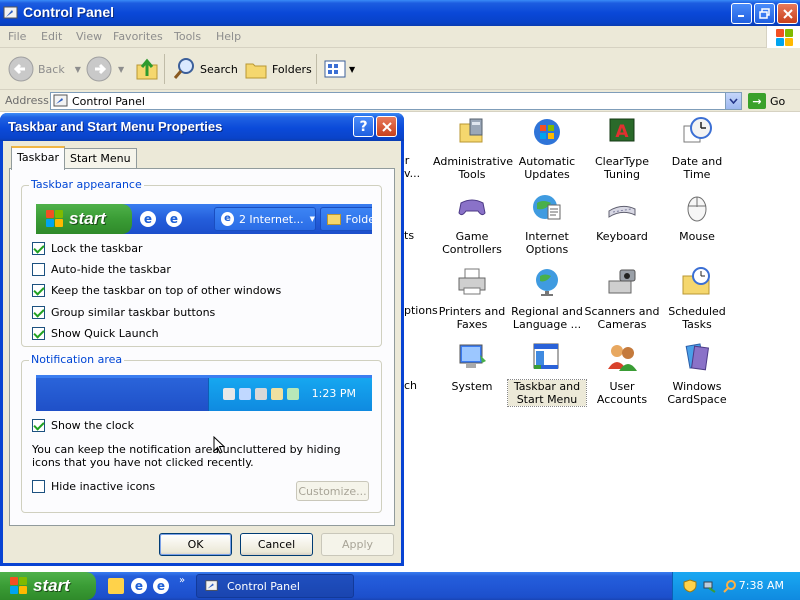 This screenshot has height=600, width=800. I want to click on search-icon, so click(730, 586).